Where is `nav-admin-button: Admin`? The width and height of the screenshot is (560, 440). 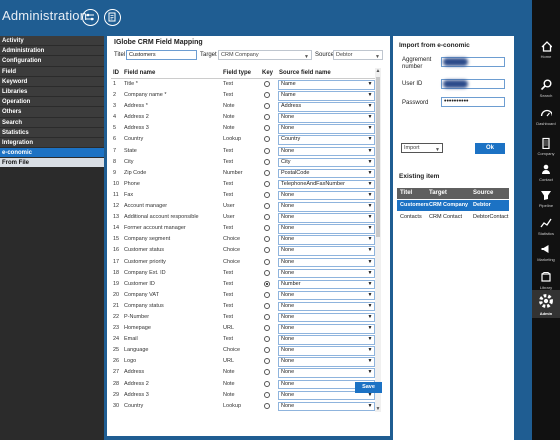 nav-admin-button: Admin is located at coordinates (546, 304).